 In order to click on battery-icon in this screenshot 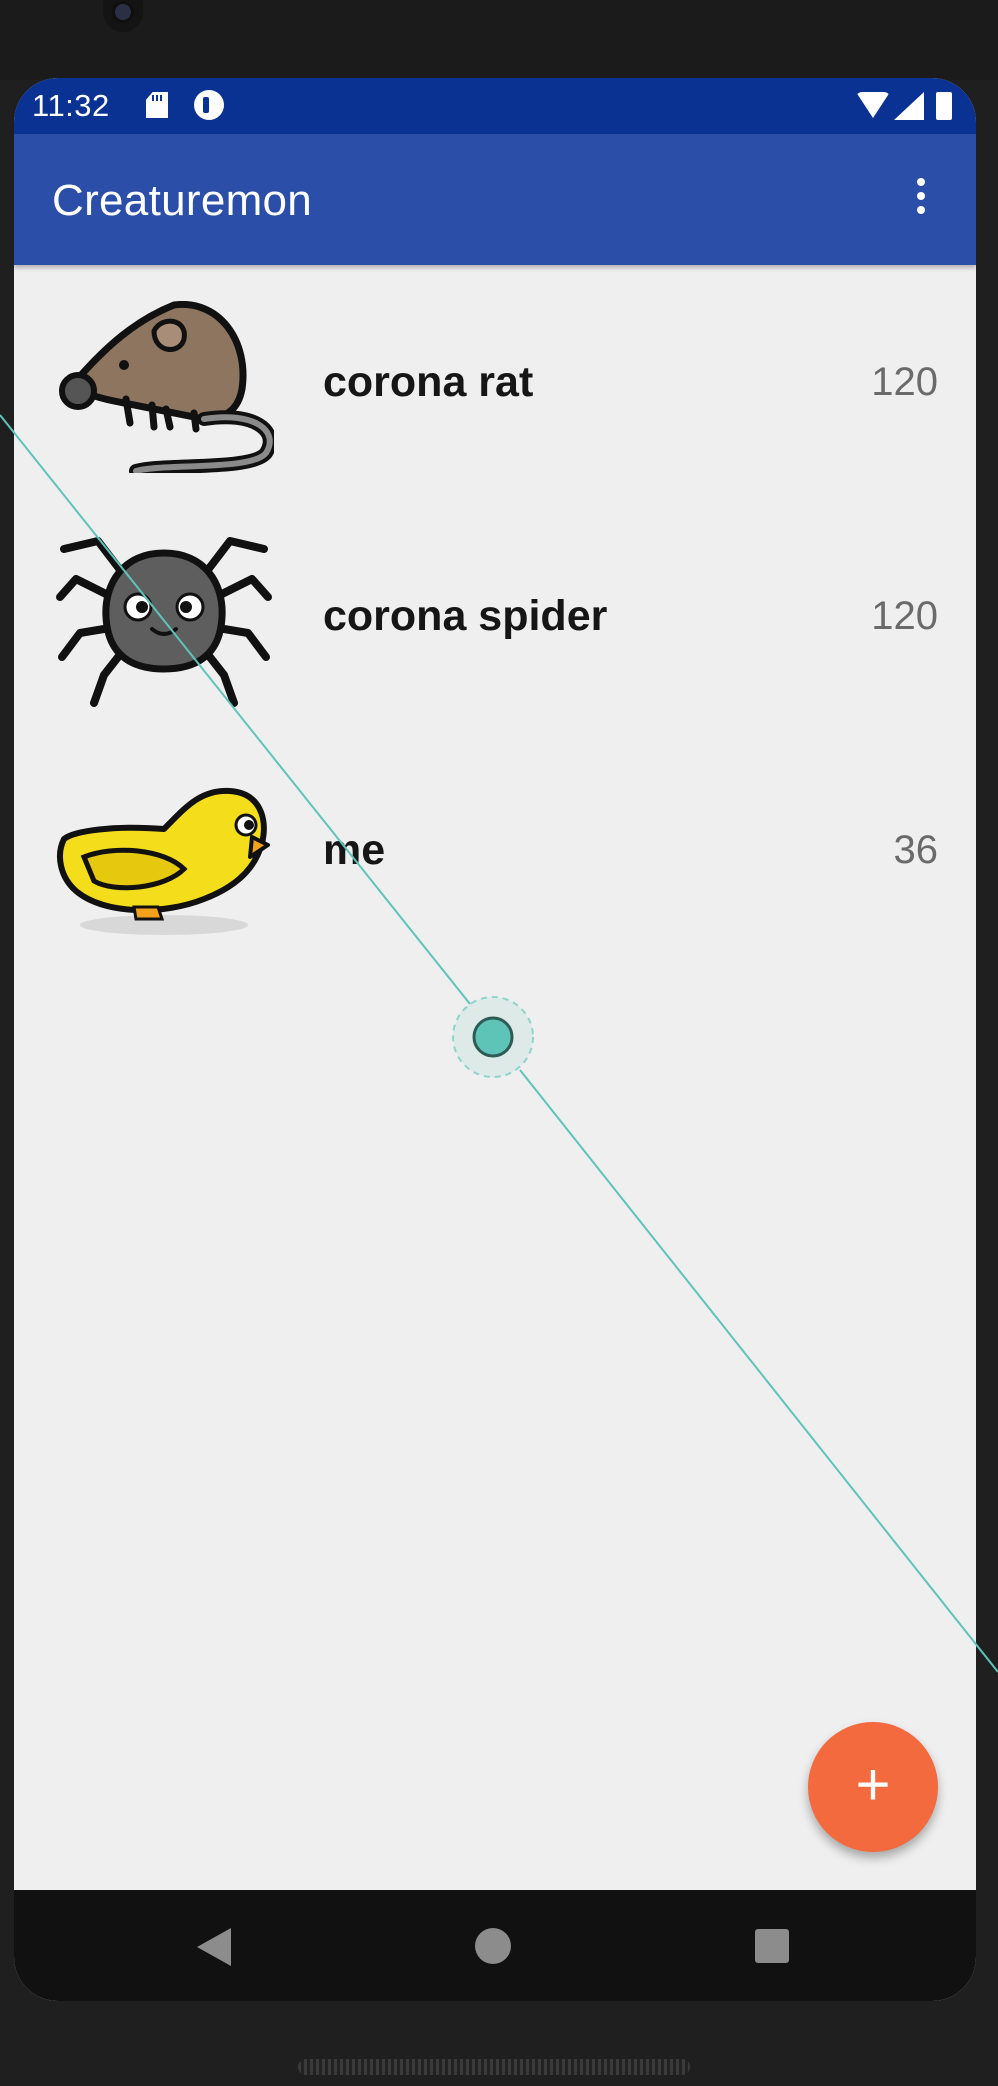, I will do `click(944, 106)`.